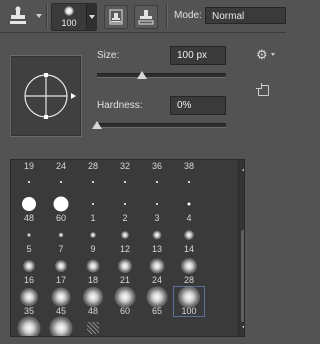 The height and width of the screenshot is (344, 320). What do you see at coordinates (188, 15) in the screenshot?
I see `mode-label: Mode:` at bounding box center [188, 15].